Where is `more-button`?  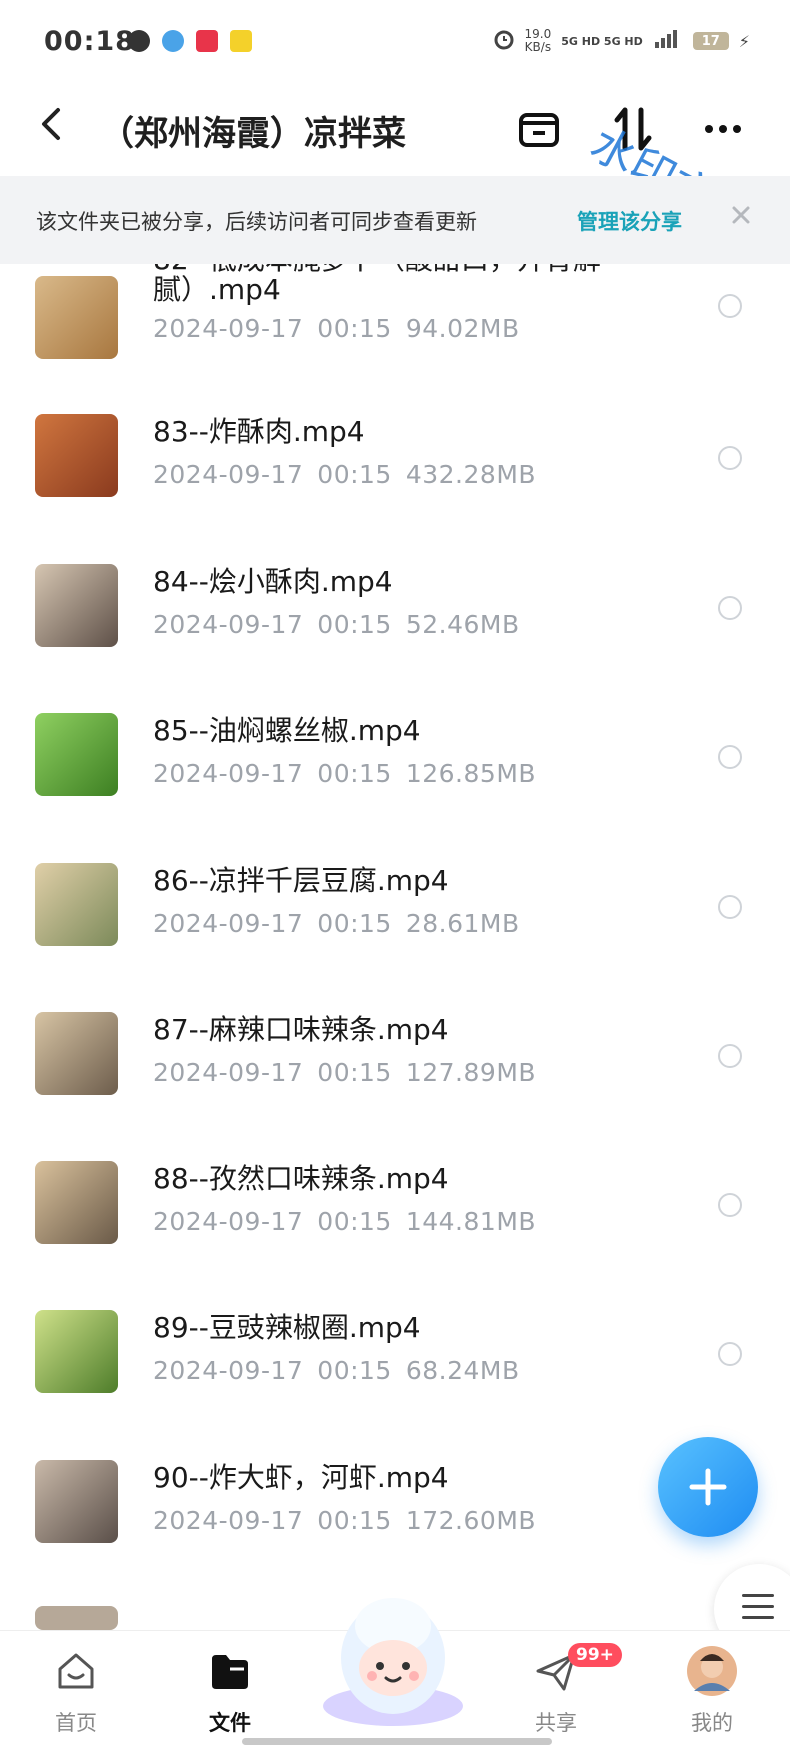
more-button is located at coordinates (723, 129).